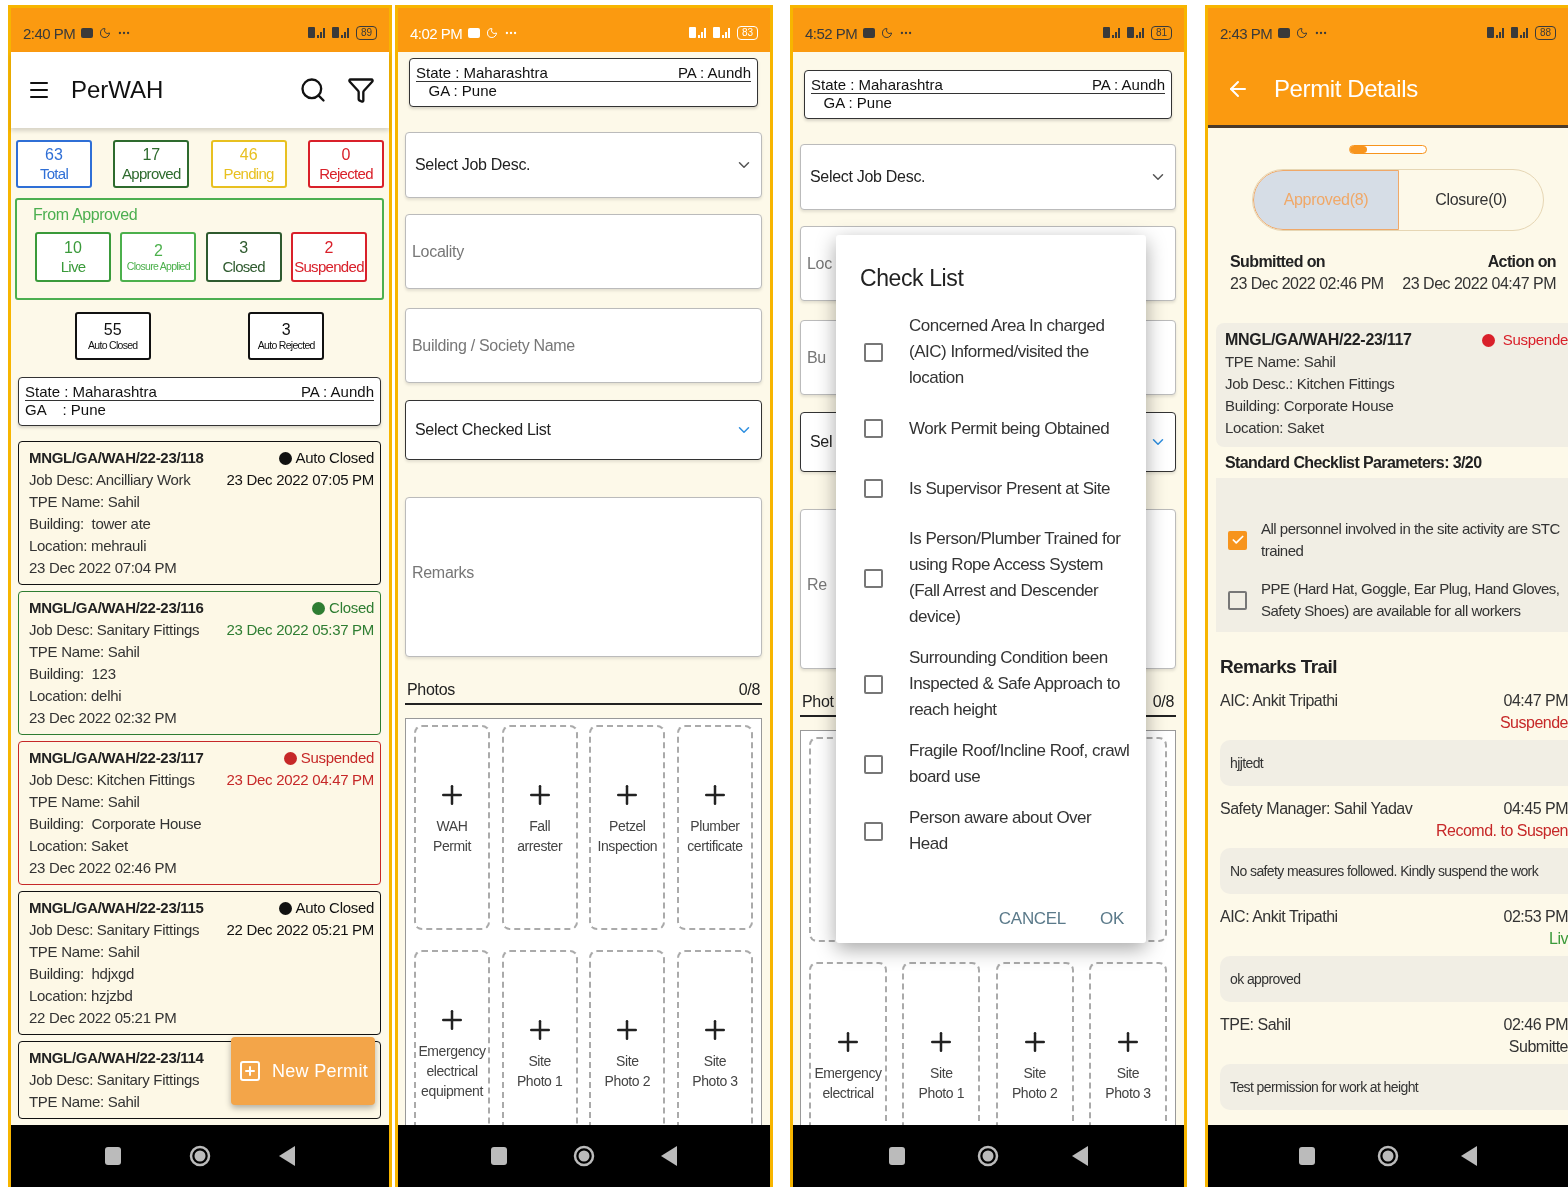  I want to click on status-counter: 17 Approved, so click(151, 164).